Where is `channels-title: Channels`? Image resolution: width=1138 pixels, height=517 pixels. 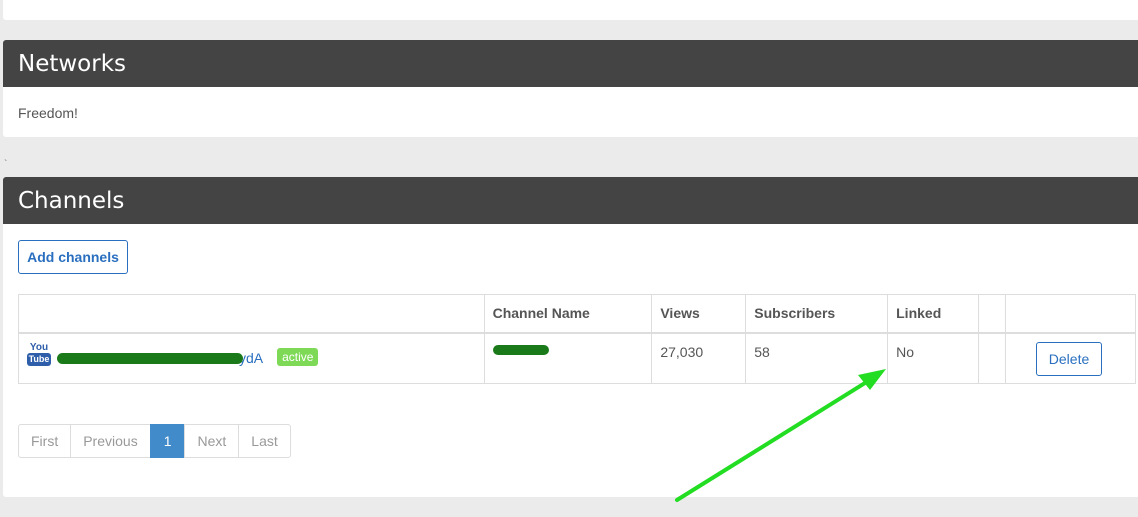 channels-title: Channels is located at coordinates (71, 200).